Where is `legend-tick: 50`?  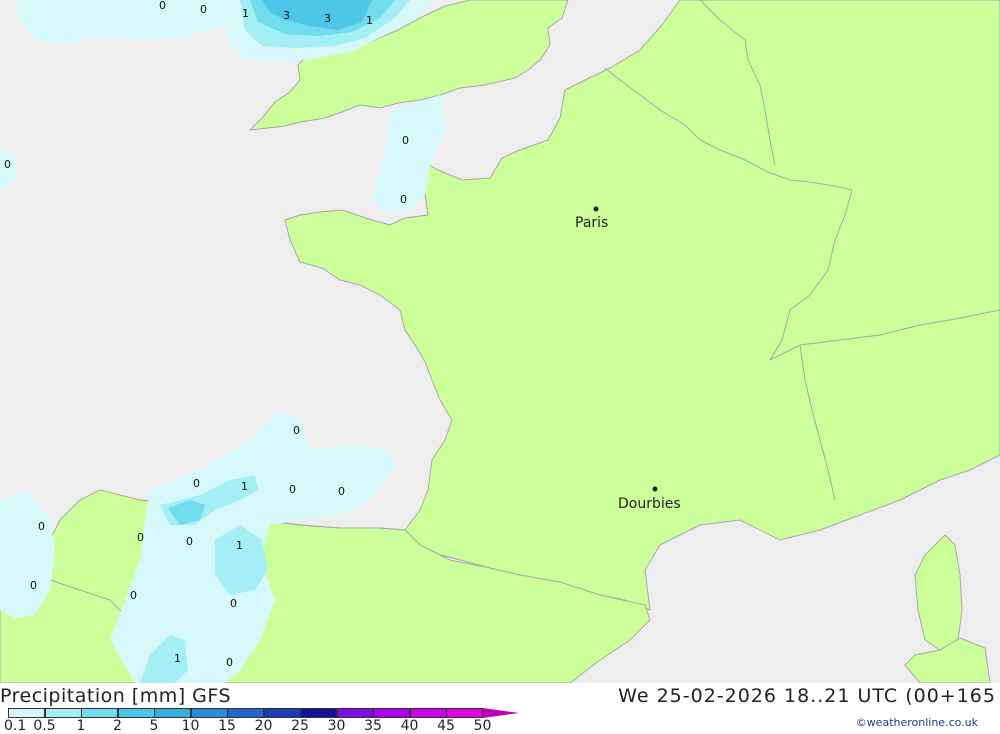
legend-tick: 50 is located at coordinates (482, 726).